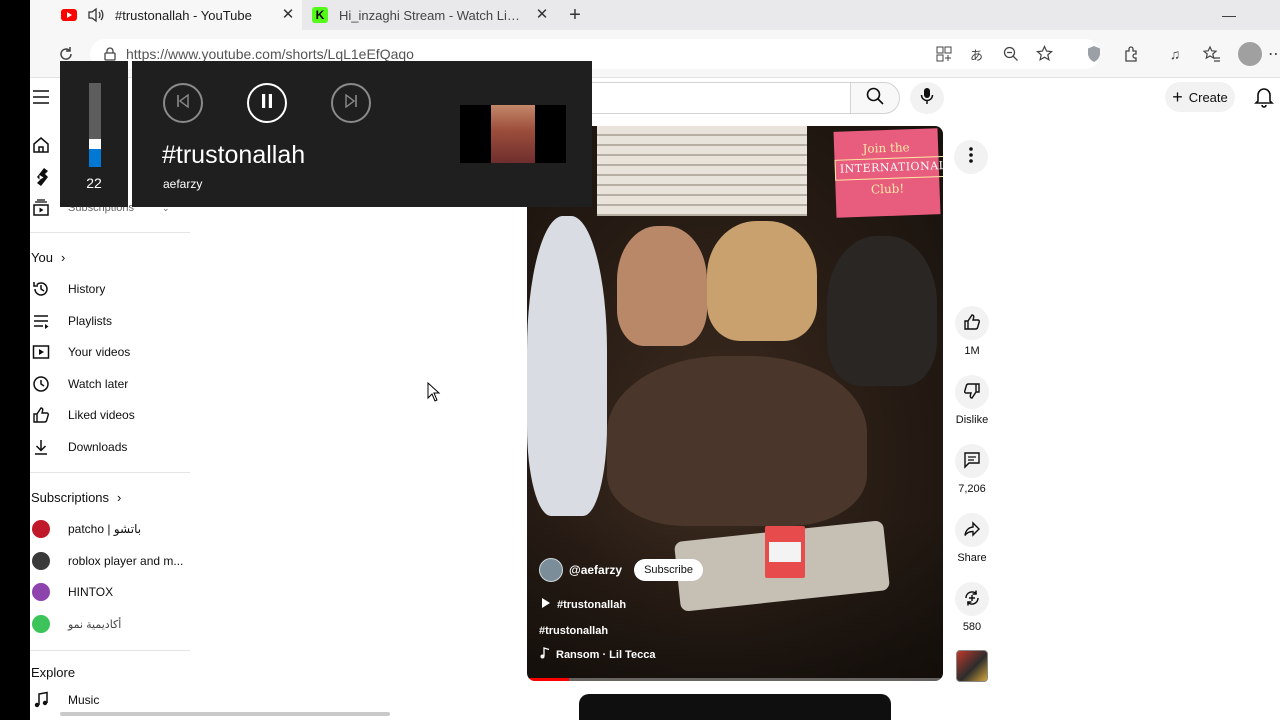 Image resolution: width=1280 pixels, height=720 pixels. I want to click on plus-icon: +, so click(1177, 97).